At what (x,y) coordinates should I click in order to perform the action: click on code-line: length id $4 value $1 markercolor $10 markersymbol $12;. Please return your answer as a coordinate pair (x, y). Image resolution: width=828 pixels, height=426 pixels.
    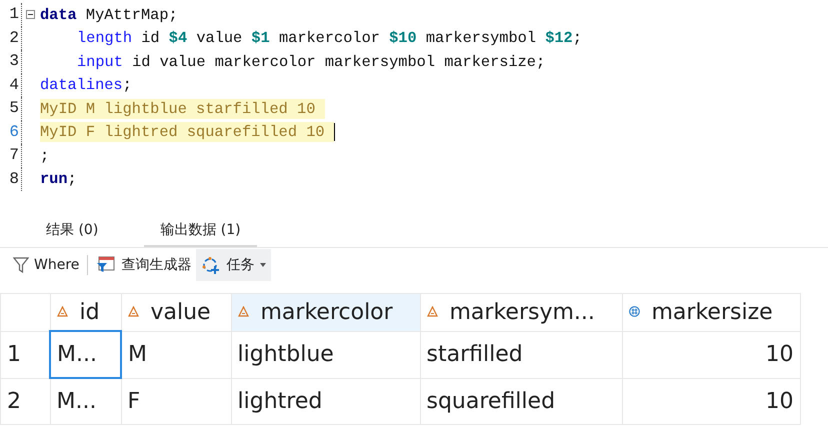
    Looking at the image, I should click on (329, 38).